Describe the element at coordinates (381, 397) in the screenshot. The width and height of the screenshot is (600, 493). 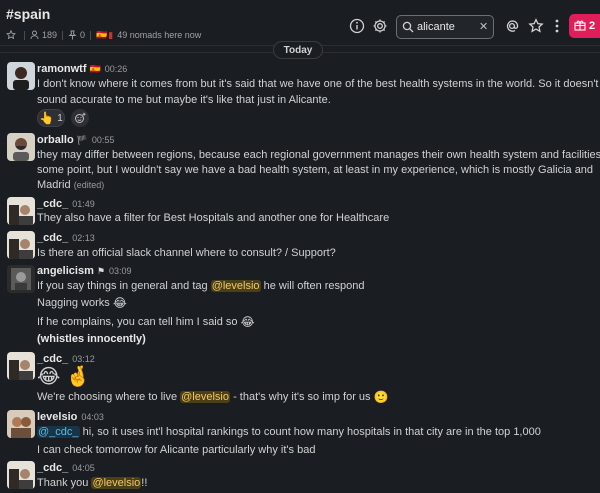
I see `slightly-smiling-emoji: 🙂` at that location.